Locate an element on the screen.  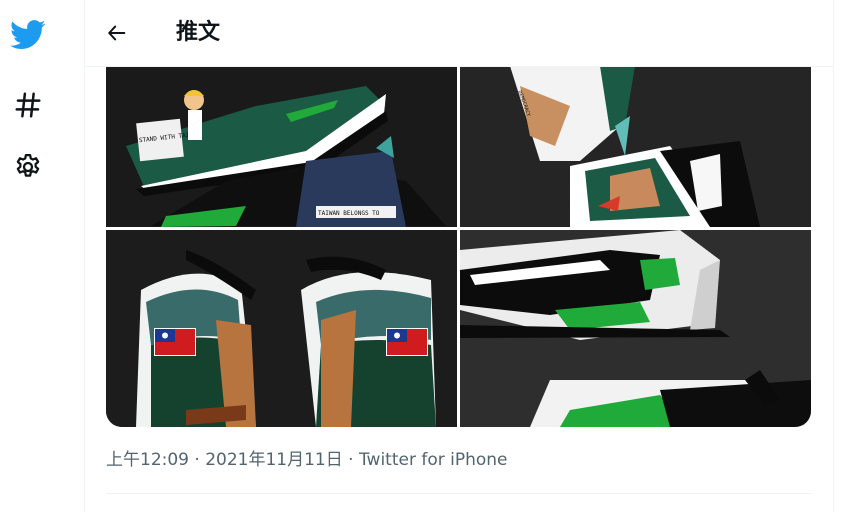
settings-button is located at coordinates (28, 167).